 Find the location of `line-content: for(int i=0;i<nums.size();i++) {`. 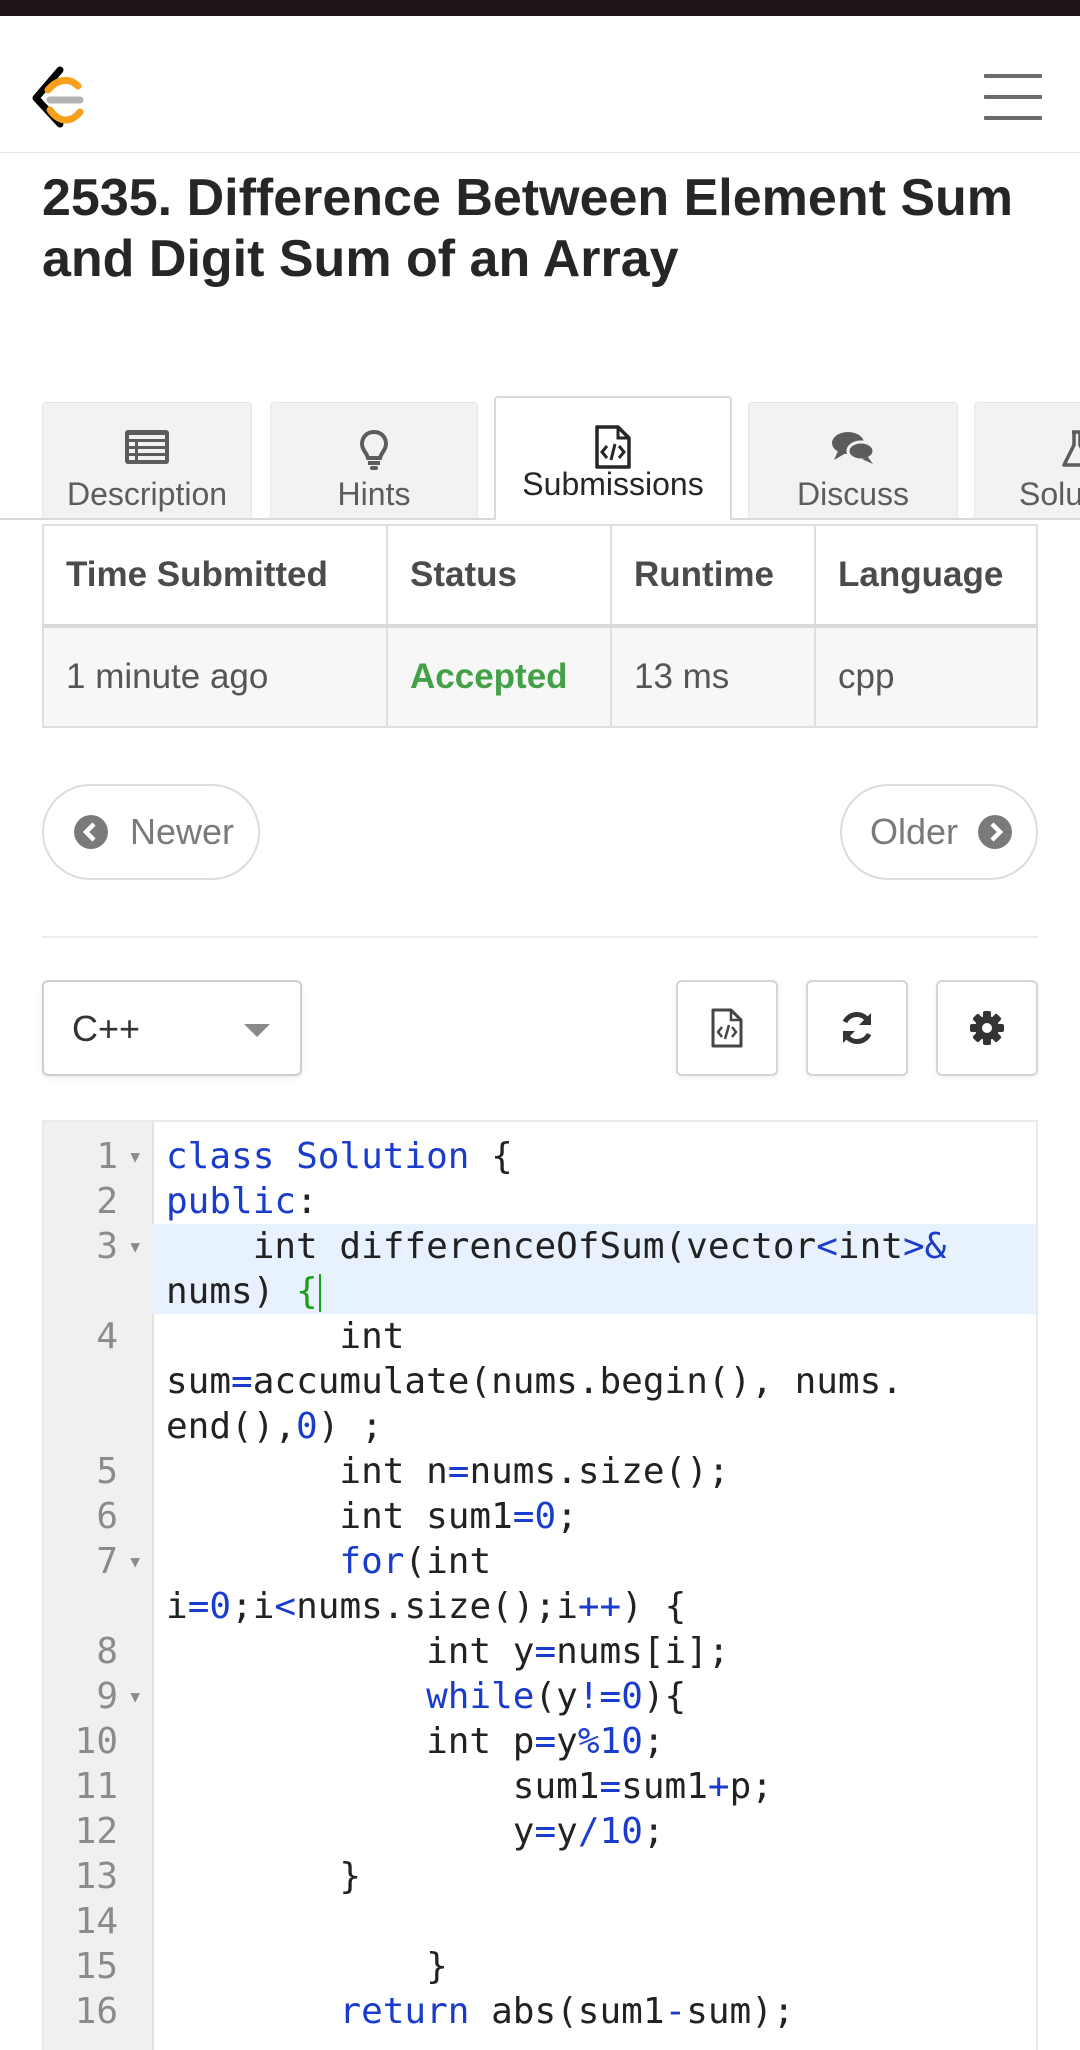

line-content: for(int i=0;i<nums.size();i++) { is located at coordinates (426, 1584).